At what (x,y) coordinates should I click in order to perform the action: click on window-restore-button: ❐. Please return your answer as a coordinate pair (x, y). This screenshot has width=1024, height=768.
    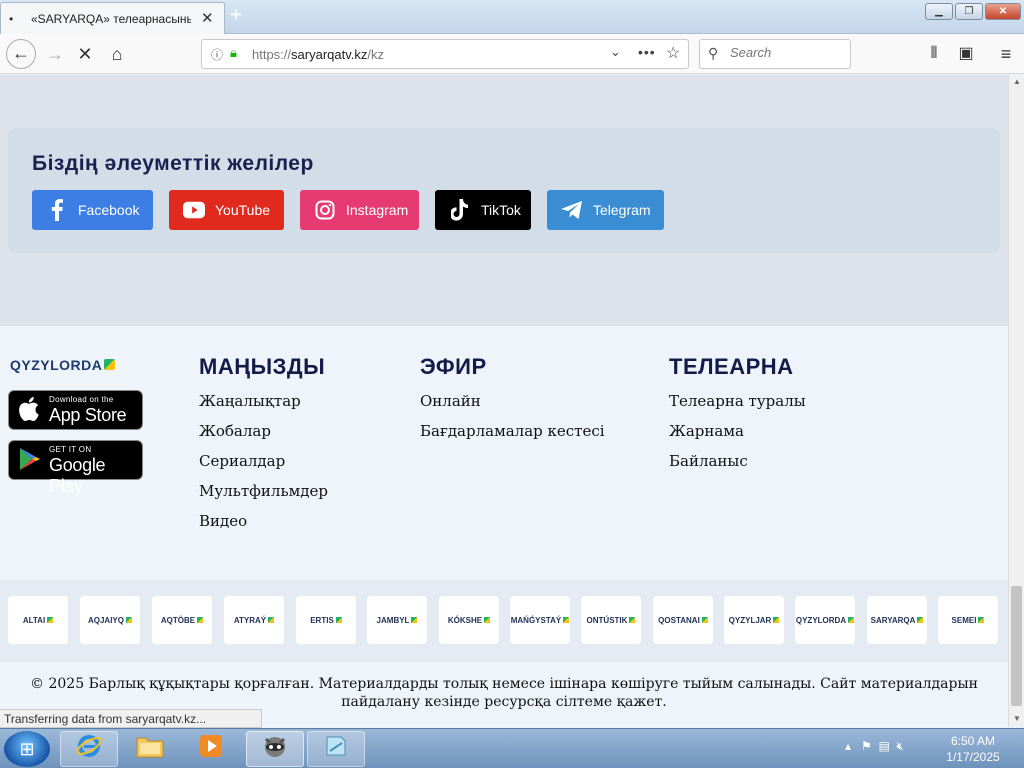
    Looking at the image, I should click on (969, 11).